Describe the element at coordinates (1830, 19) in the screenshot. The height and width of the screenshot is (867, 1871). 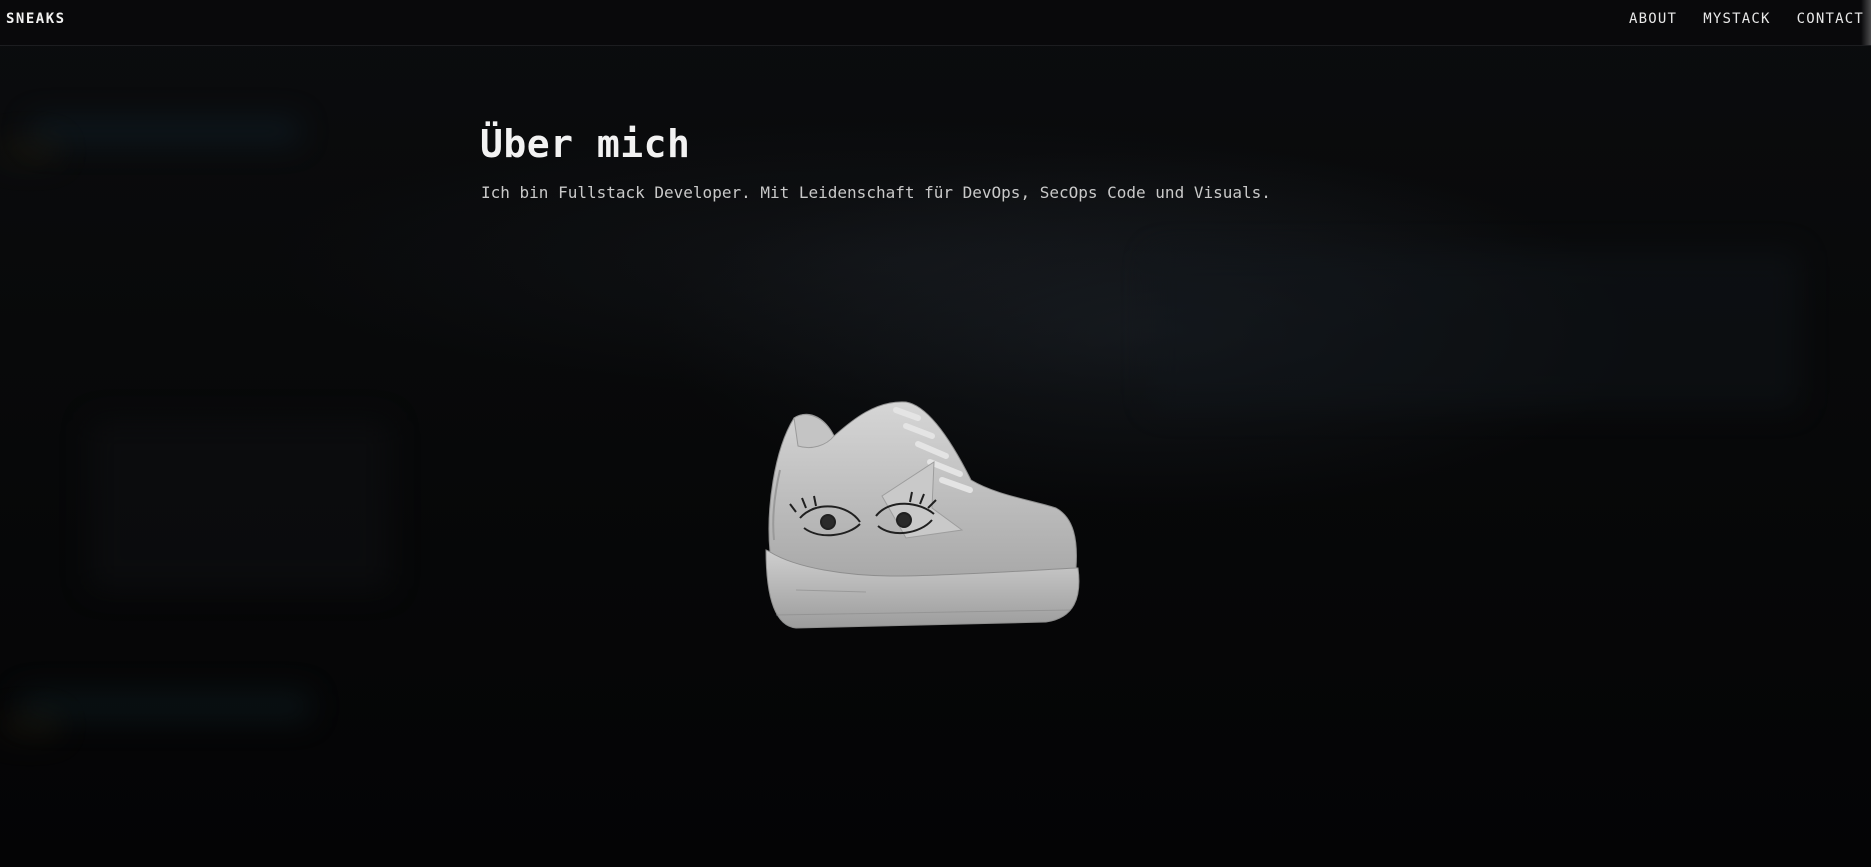
I see `nav-contact-link: CONTACT` at that location.